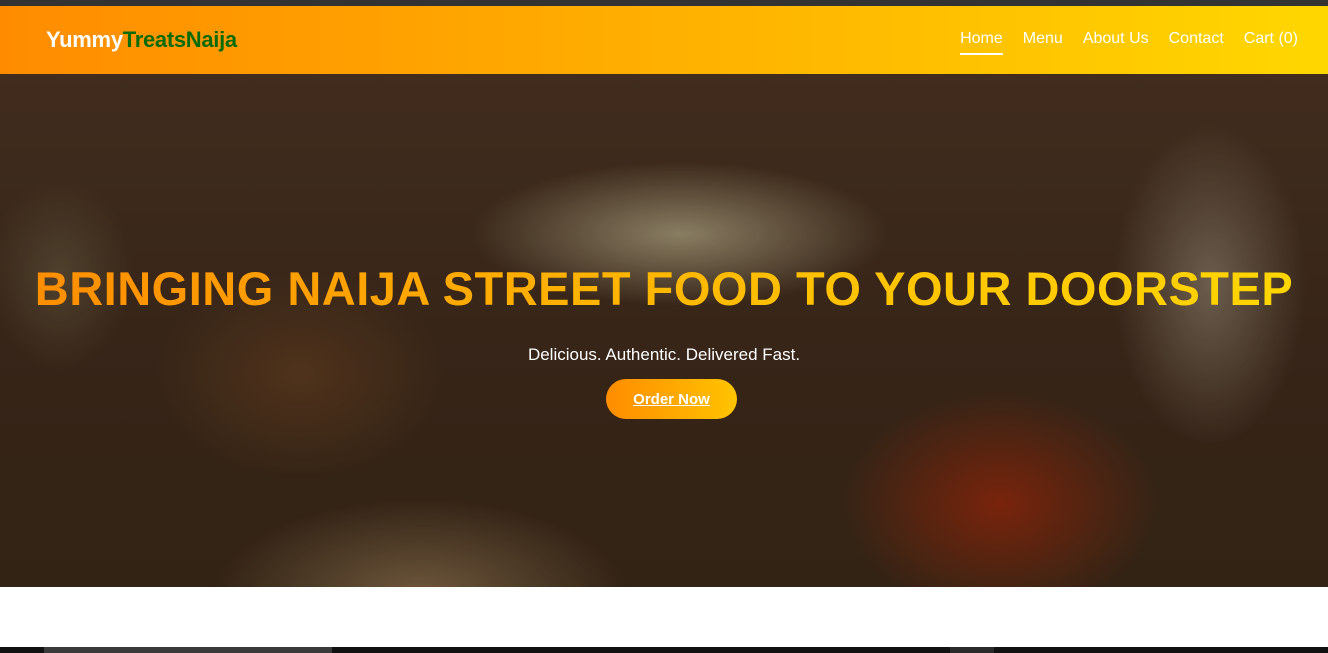  I want to click on nav-menu: Menu, so click(1043, 42).